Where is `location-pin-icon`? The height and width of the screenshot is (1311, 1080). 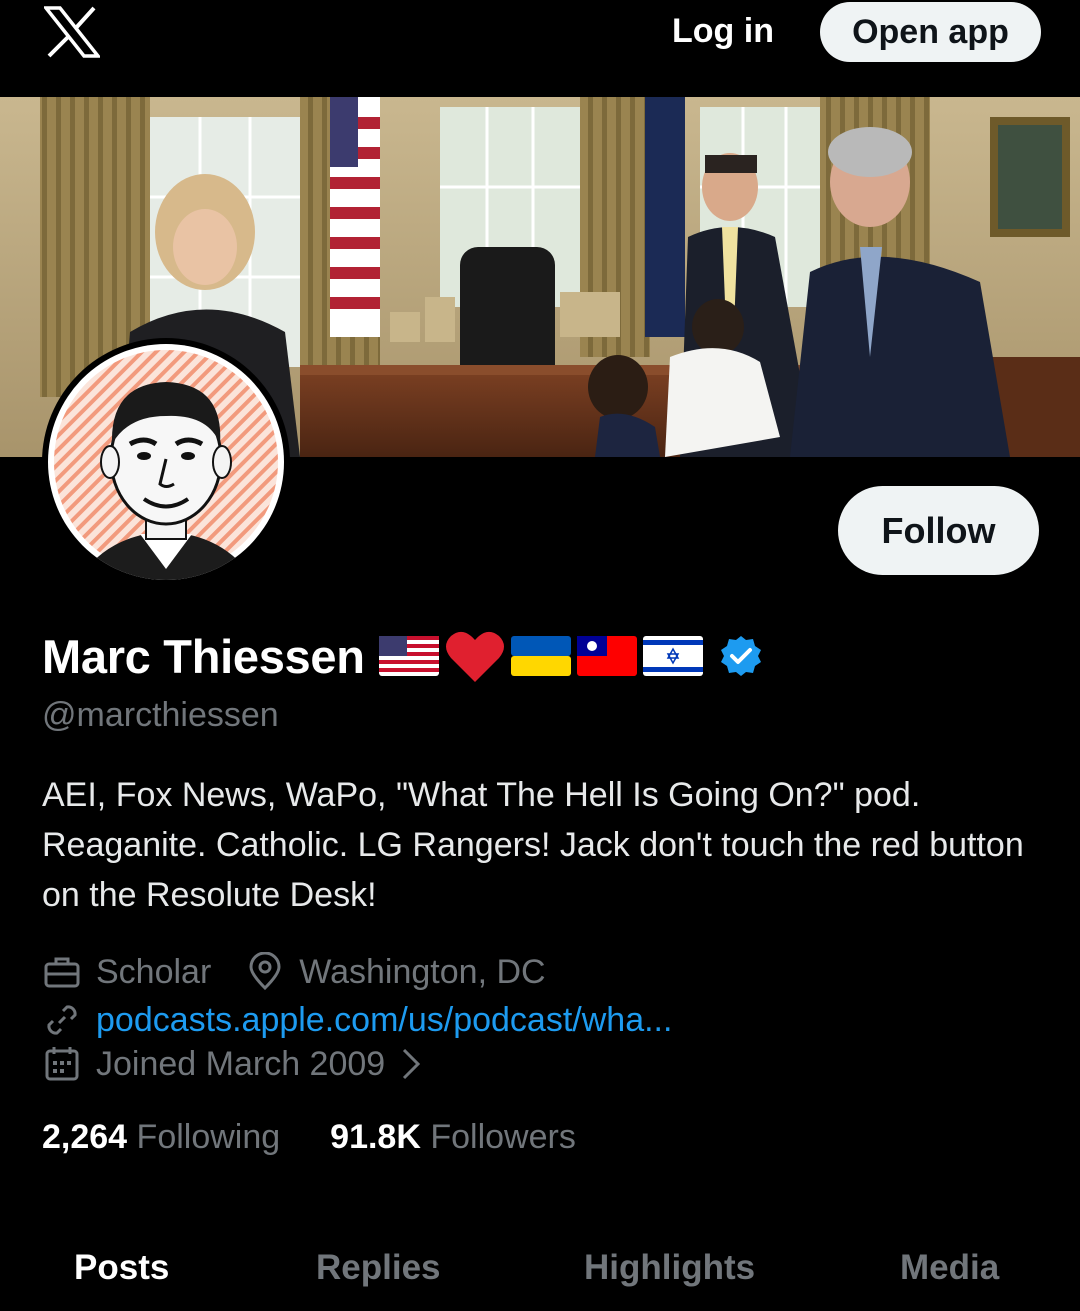
location-pin-icon is located at coordinates (265, 971).